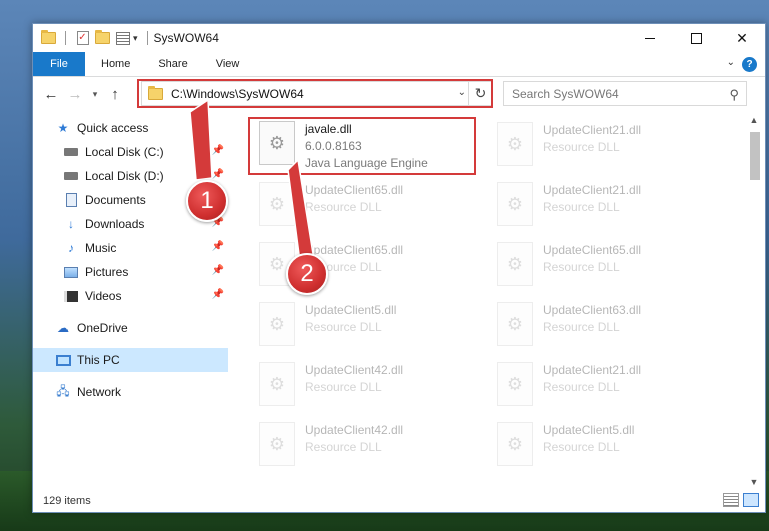 Image resolution: width=769 pixels, height=531 pixels. I want to click on step-1-badge: 1, so click(207, 201).